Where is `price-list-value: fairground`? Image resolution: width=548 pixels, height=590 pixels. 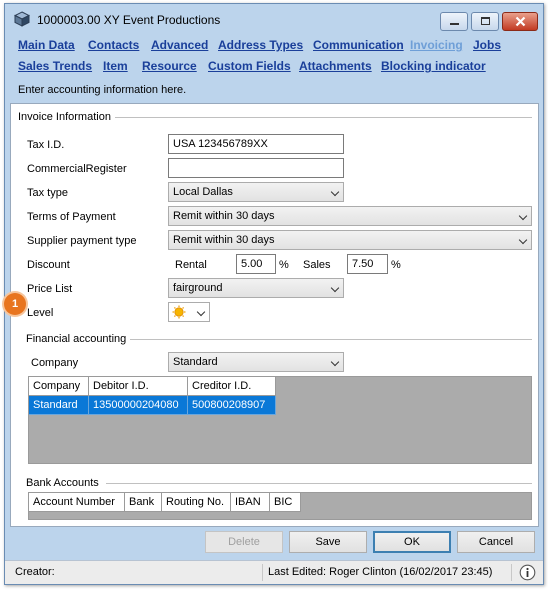
price-list-value: fairground is located at coordinates (198, 288).